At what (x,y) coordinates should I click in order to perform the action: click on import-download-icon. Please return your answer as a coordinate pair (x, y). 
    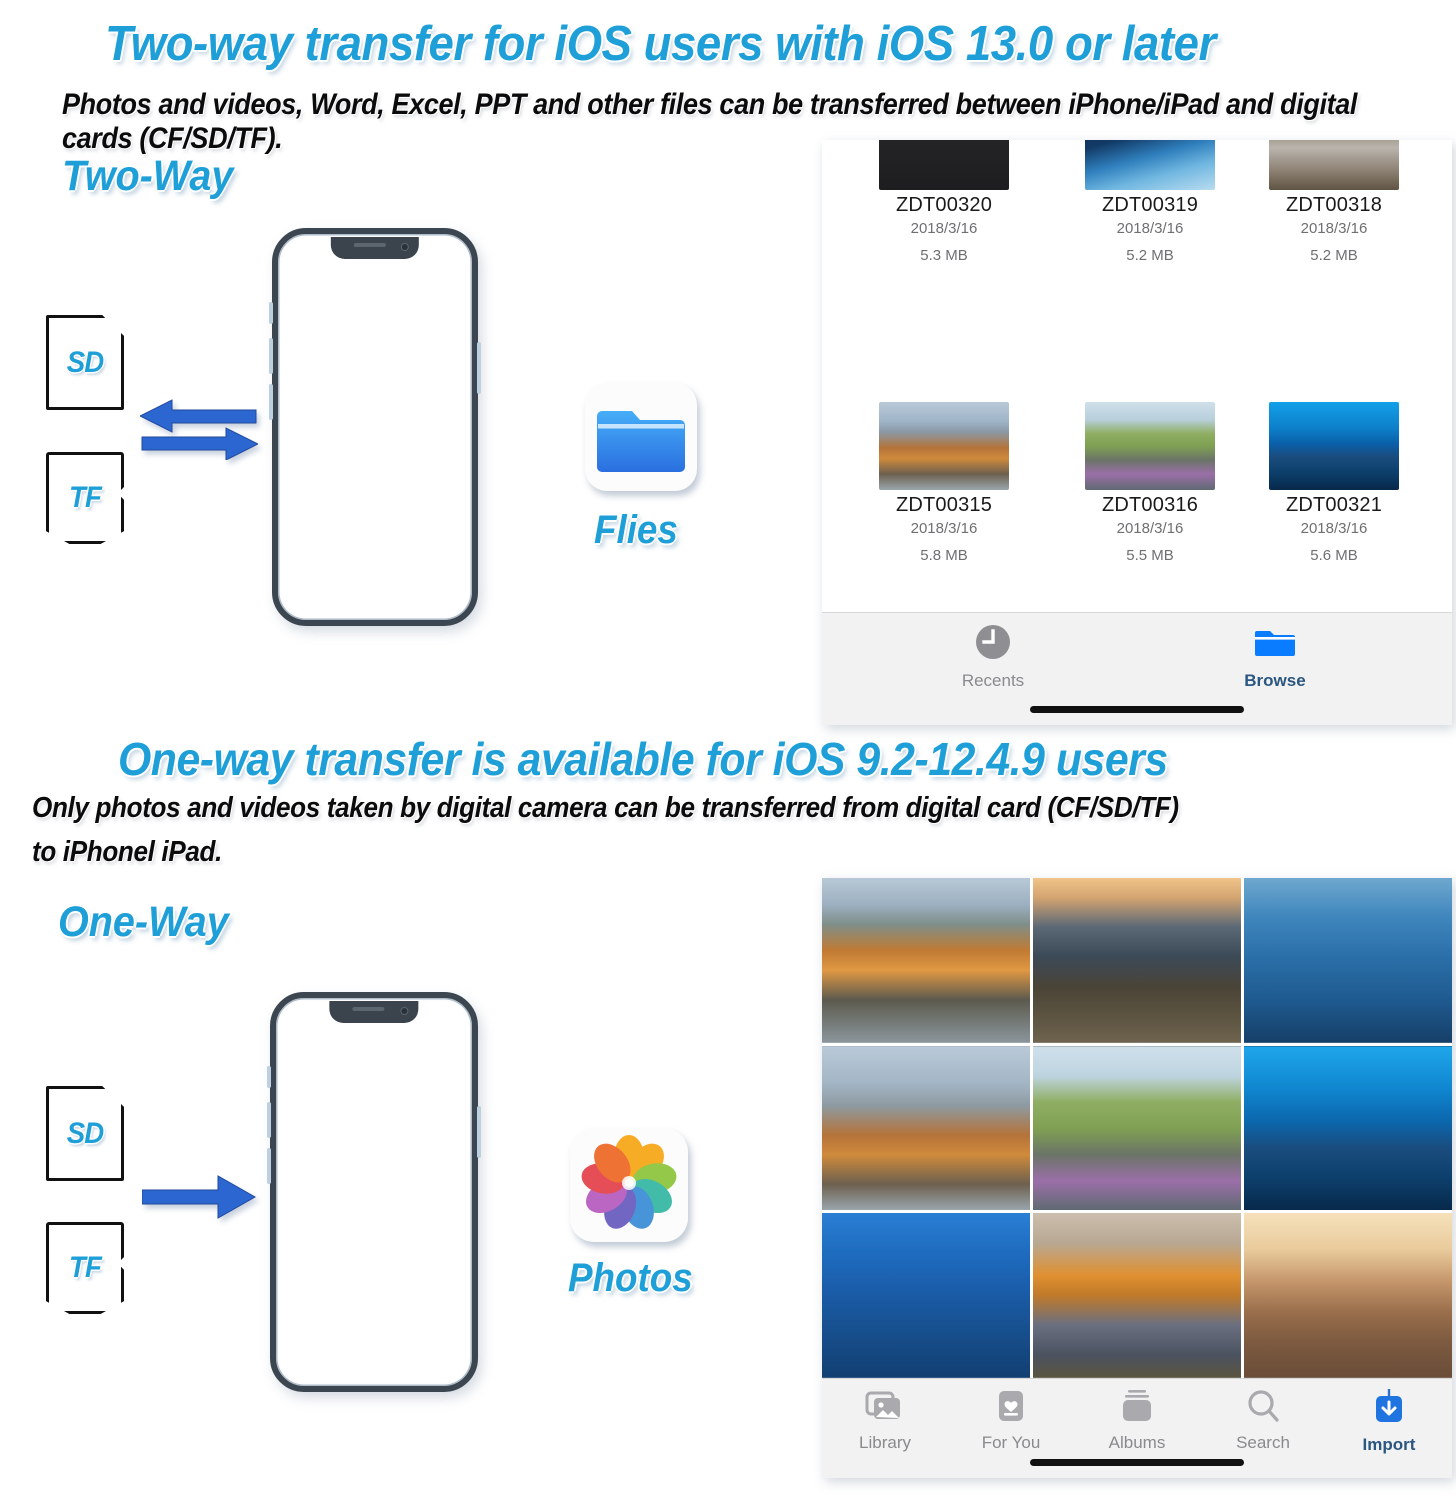
    Looking at the image, I should click on (1389, 1405).